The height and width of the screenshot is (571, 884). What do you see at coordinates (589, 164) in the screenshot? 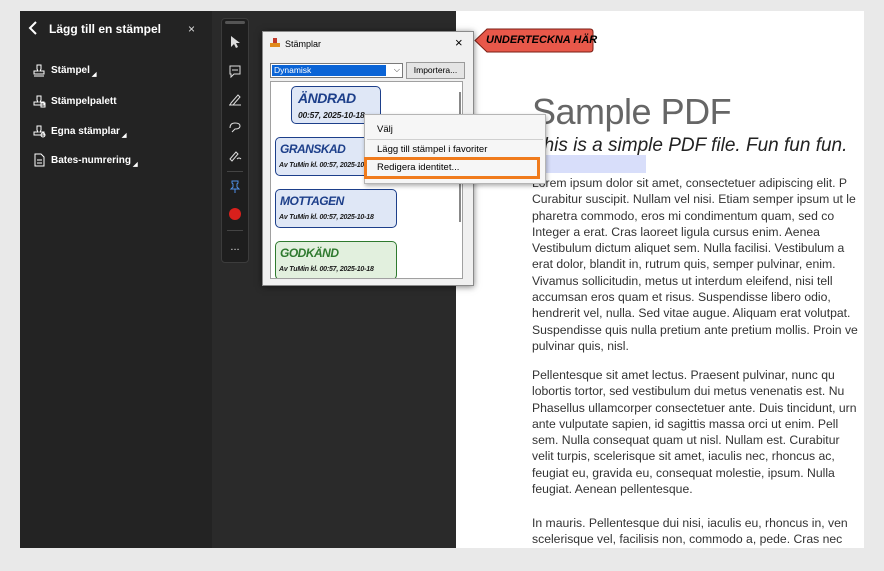
I see `text-highlight` at bounding box center [589, 164].